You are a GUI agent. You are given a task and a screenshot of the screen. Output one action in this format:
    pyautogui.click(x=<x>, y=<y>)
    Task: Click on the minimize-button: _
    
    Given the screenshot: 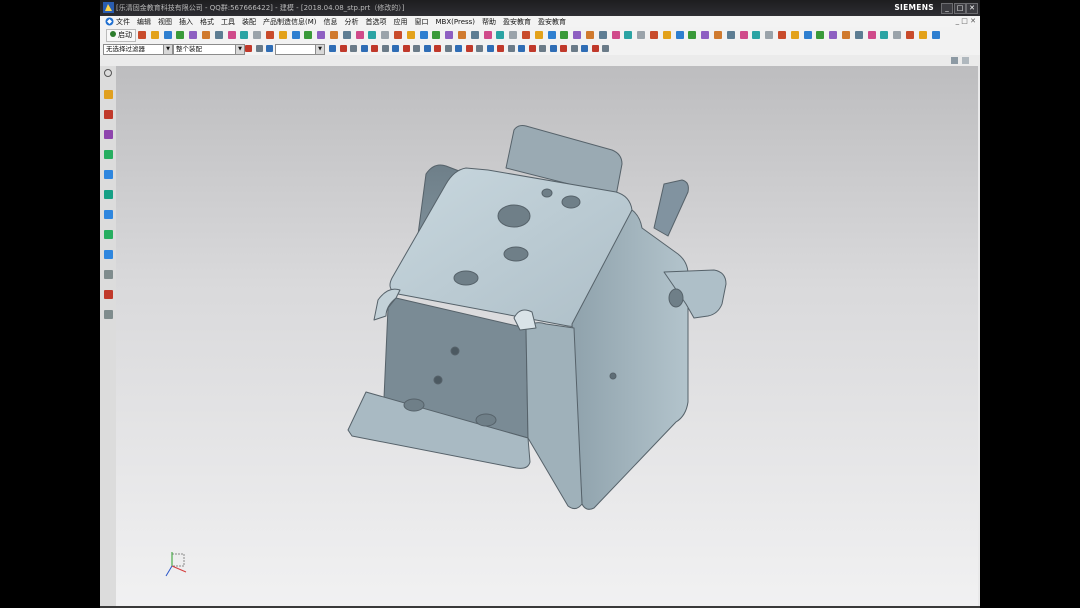 What is the action you would take?
    pyautogui.click(x=947, y=8)
    